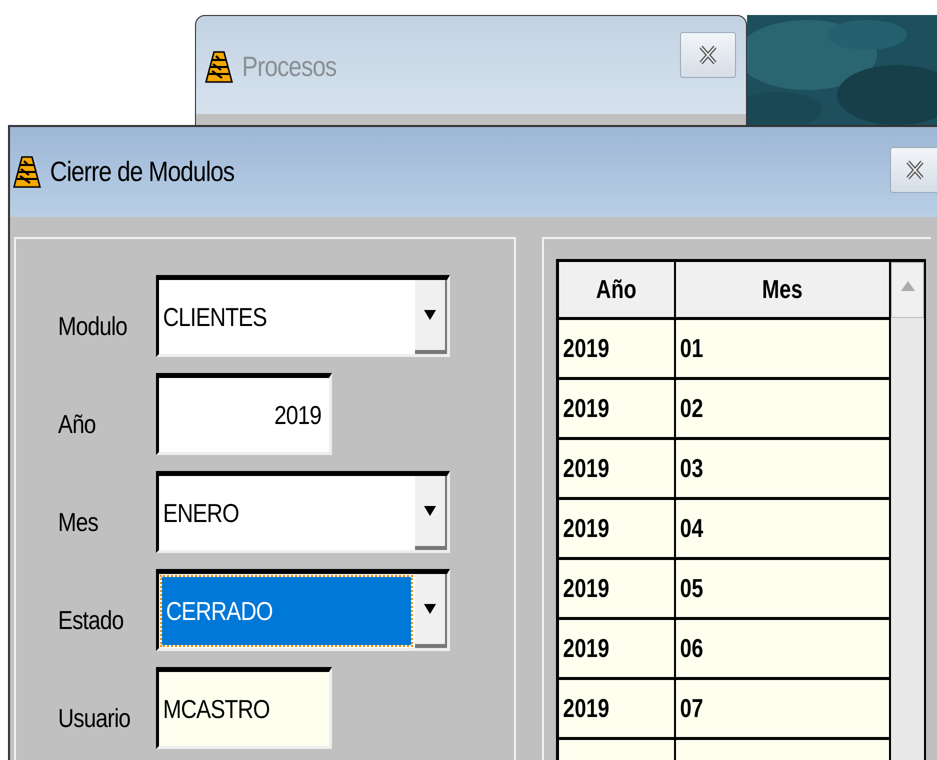  I want to click on input-field: MCASTRO, so click(244, 708).